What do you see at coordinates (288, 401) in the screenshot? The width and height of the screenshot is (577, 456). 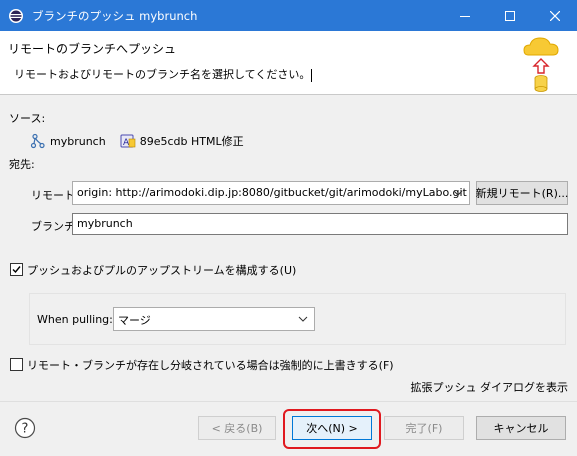 I see `footer-divider` at bounding box center [288, 401].